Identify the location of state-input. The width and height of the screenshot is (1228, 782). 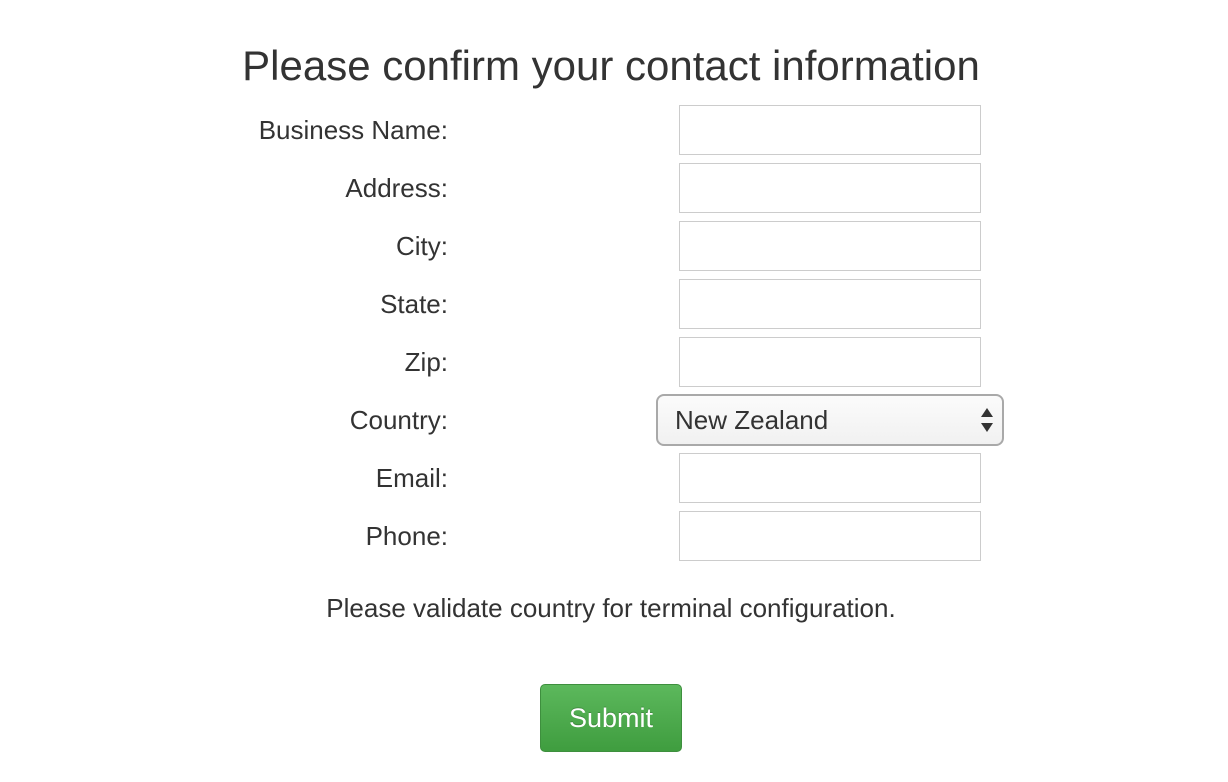
(830, 304).